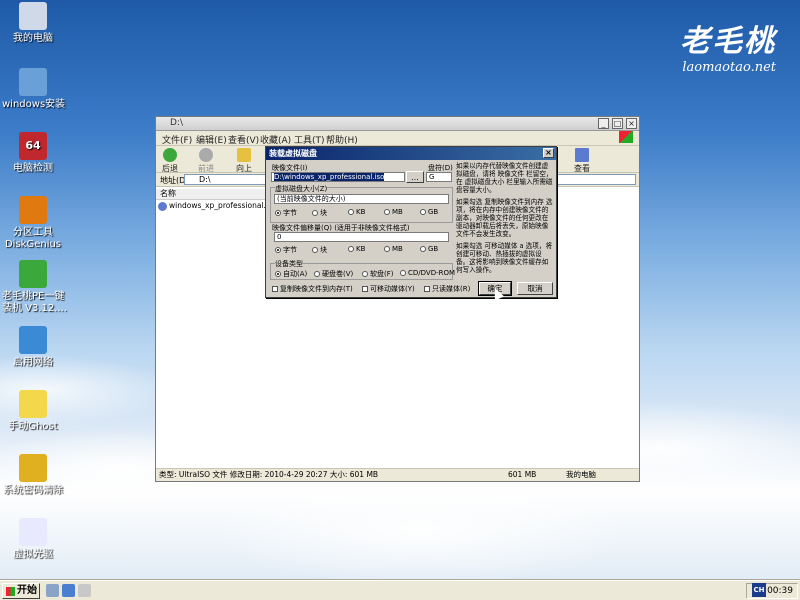 This screenshot has height=600, width=800. Describe the element at coordinates (33, 490) in the screenshot. I see `desktop-icon-label: 系统密码清除` at that location.